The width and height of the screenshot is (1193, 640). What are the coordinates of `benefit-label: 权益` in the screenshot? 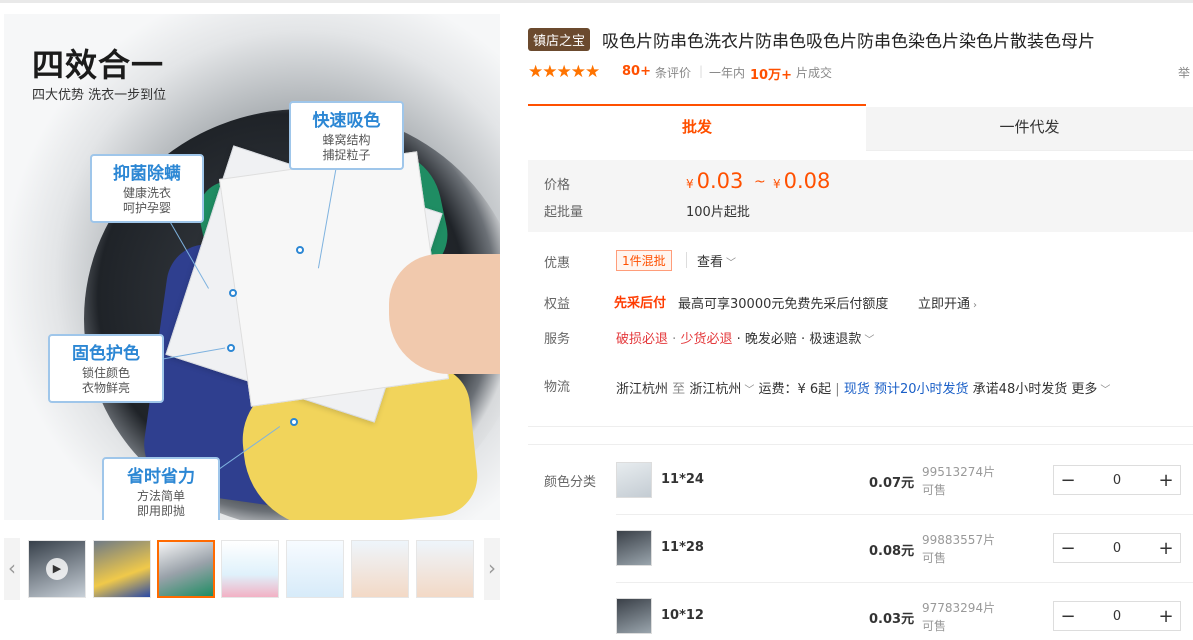 It's located at (557, 304).